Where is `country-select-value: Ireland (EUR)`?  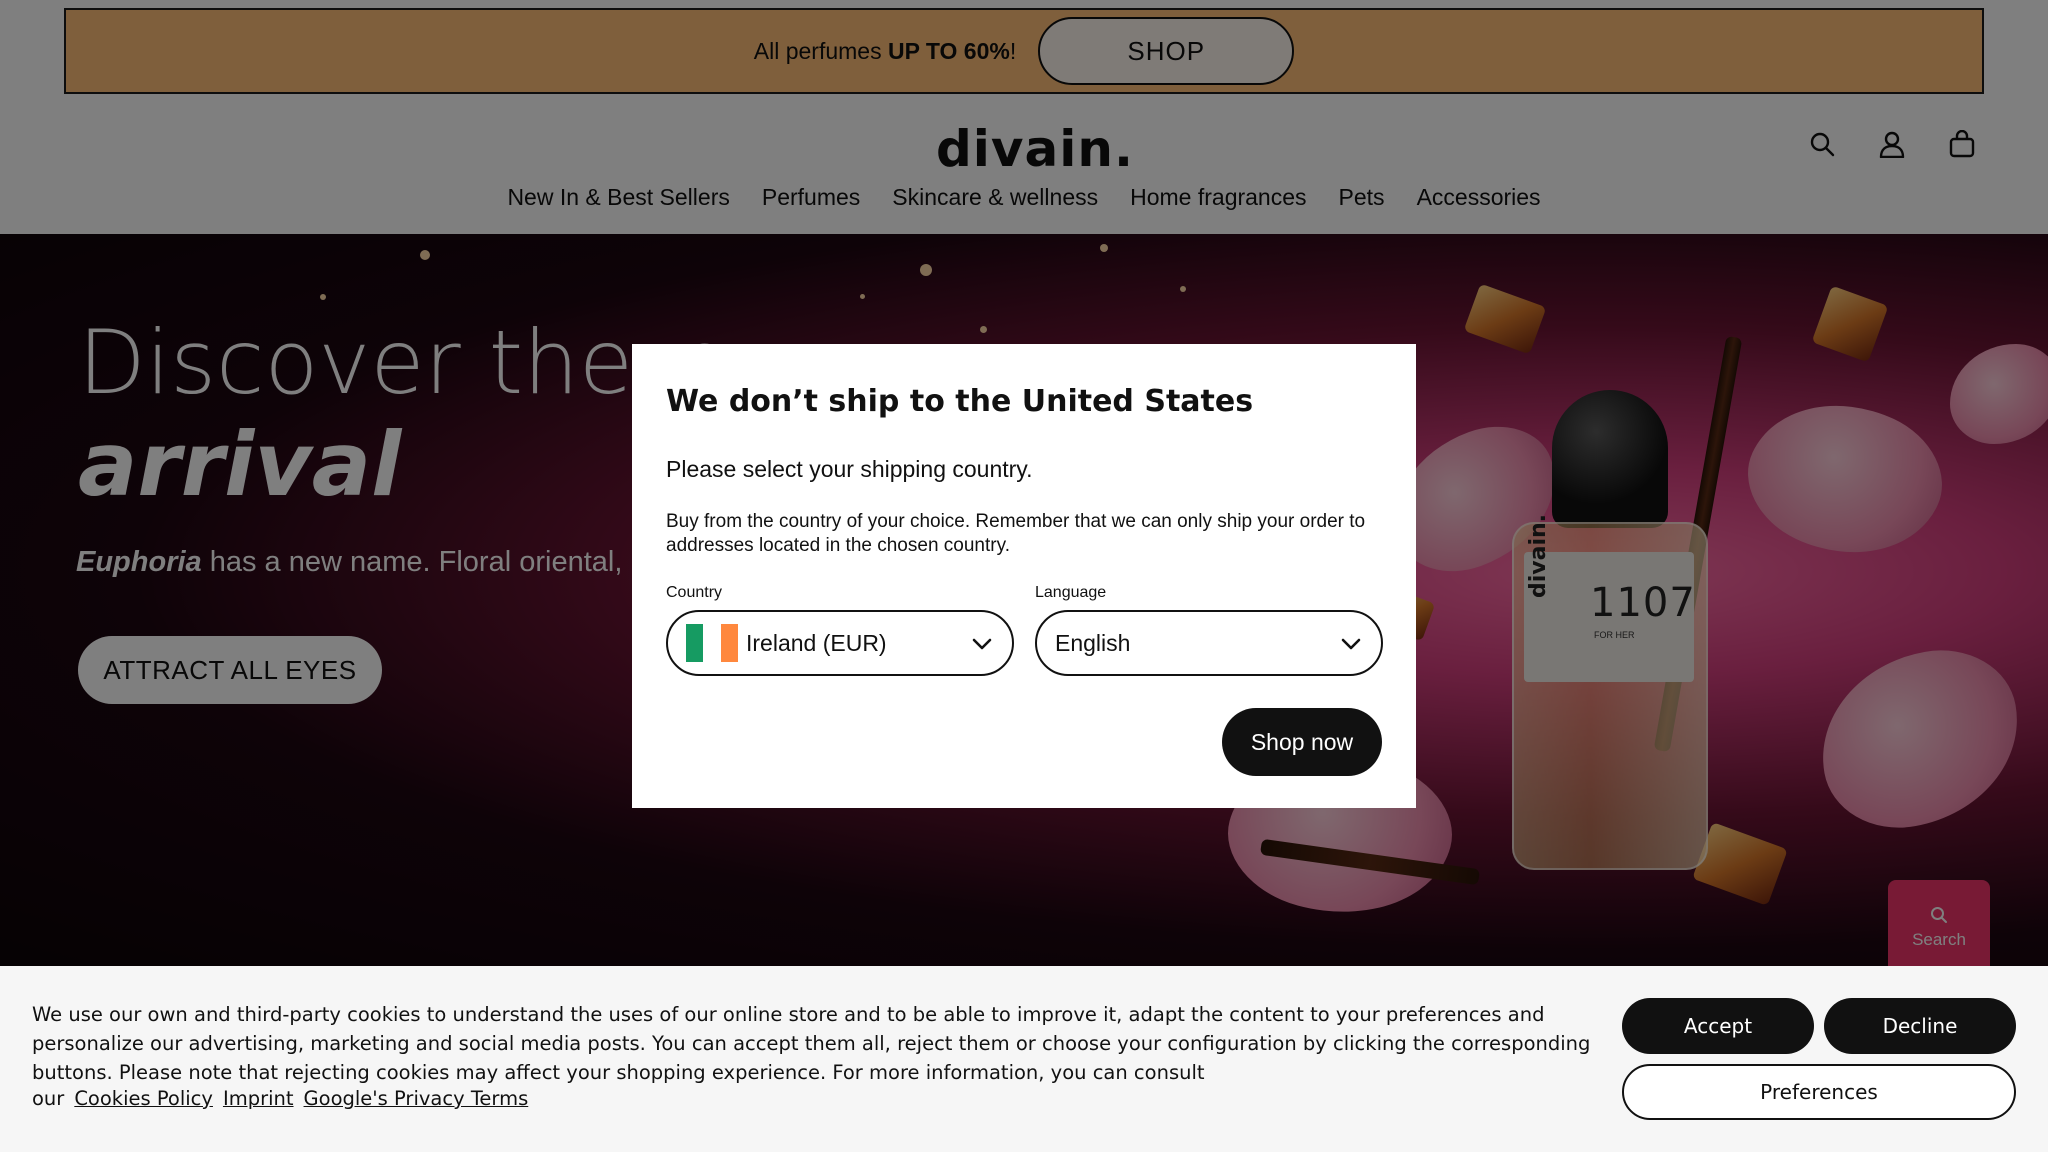 country-select-value: Ireland (EUR) is located at coordinates (816, 642).